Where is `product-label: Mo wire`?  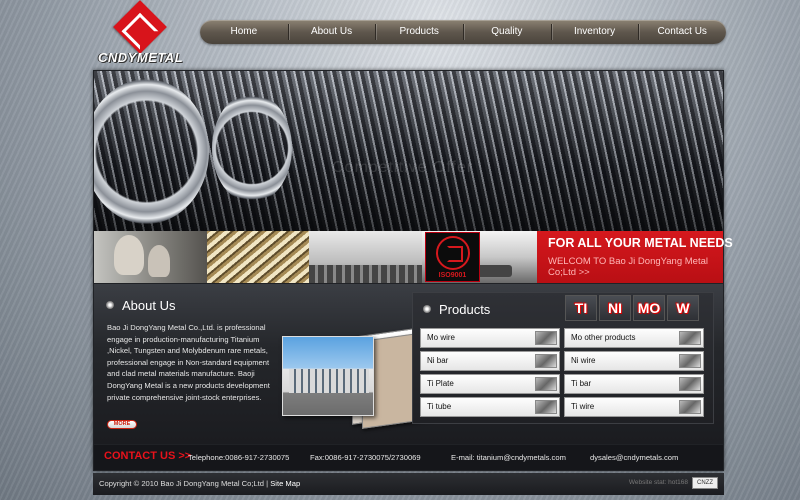 product-label: Mo wire is located at coordinates (441, 337).